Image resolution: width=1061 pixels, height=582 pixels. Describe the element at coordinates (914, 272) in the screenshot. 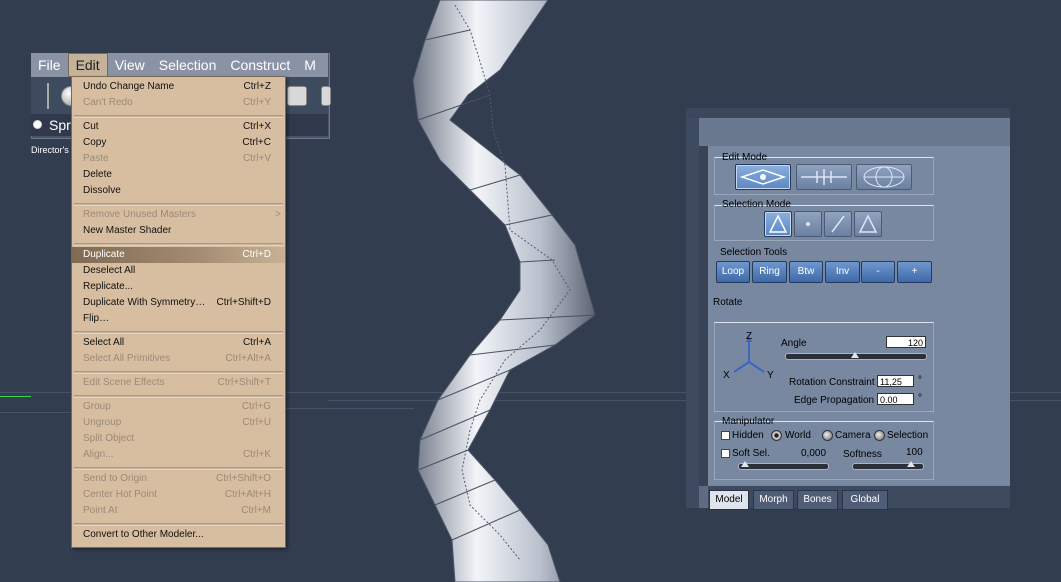

I see `grow-selection-button: +` at that location.